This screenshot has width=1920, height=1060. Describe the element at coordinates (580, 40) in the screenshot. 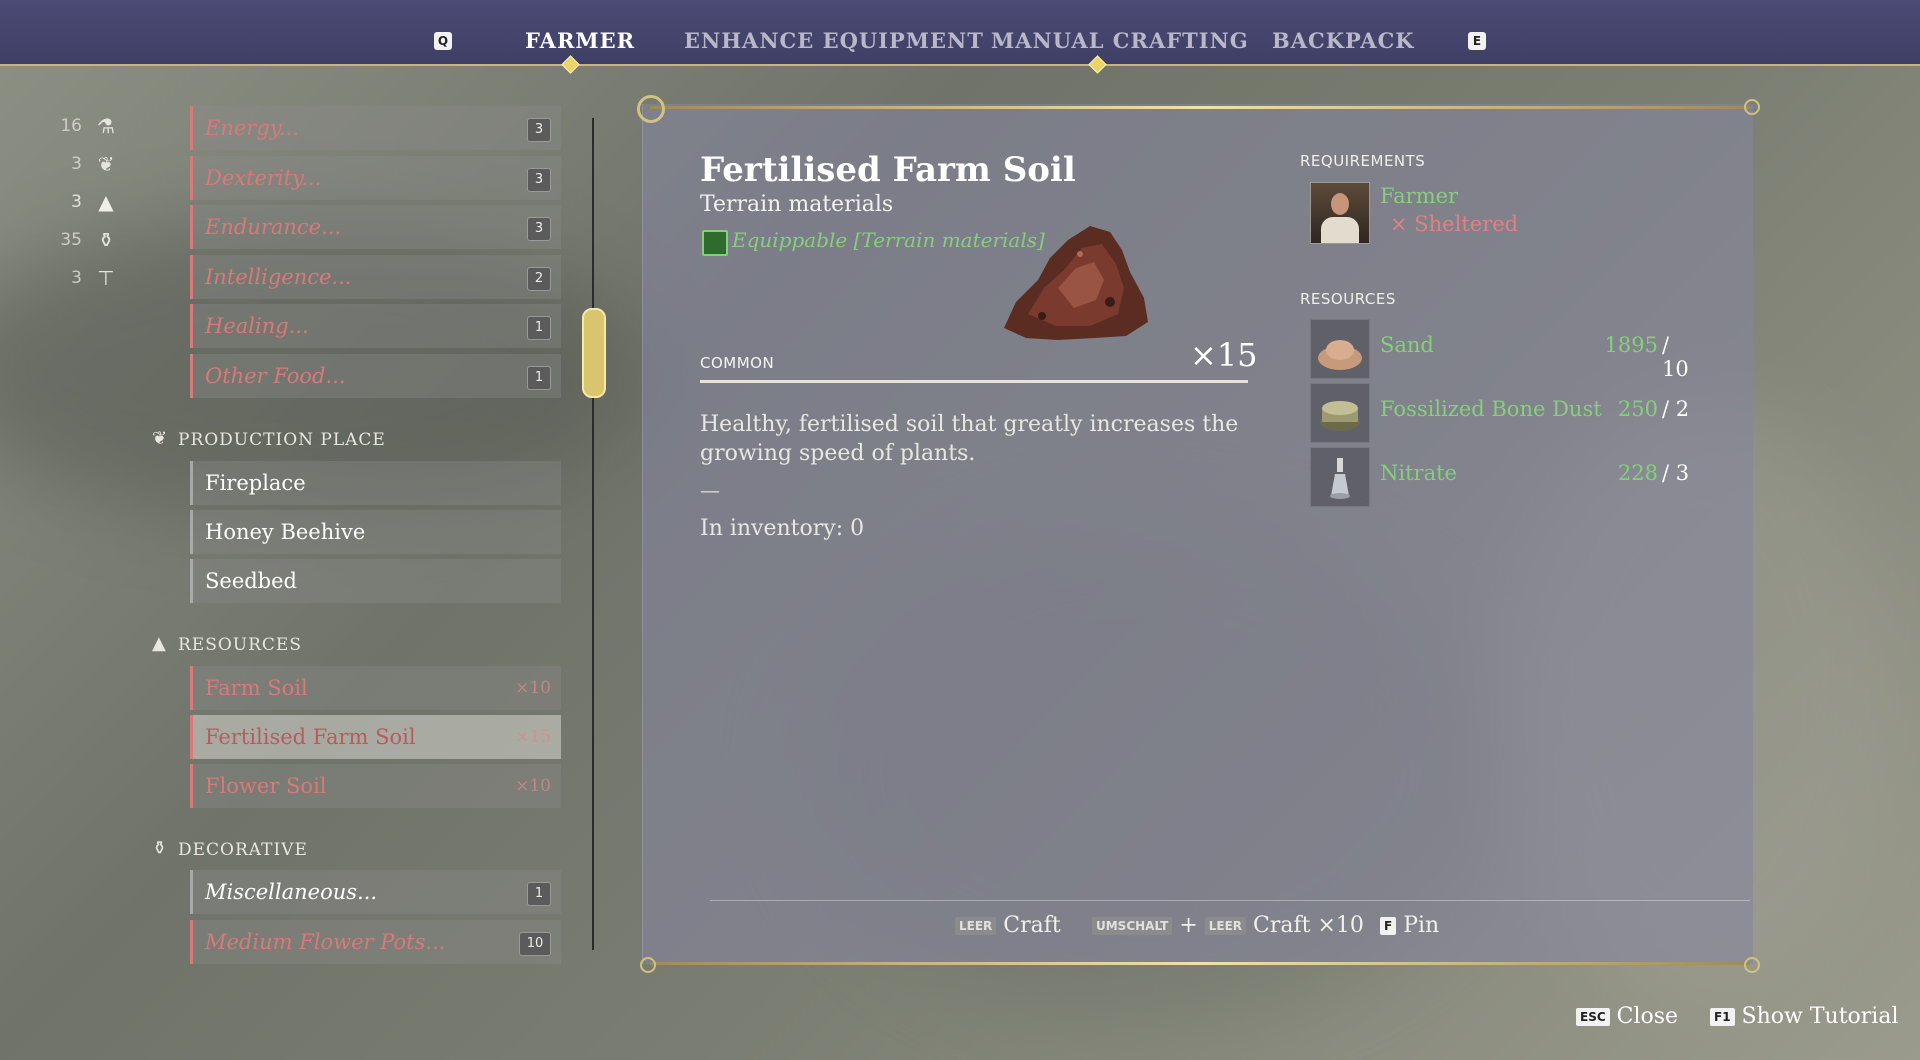

I see `tab-farmer: FARMER` at that location.